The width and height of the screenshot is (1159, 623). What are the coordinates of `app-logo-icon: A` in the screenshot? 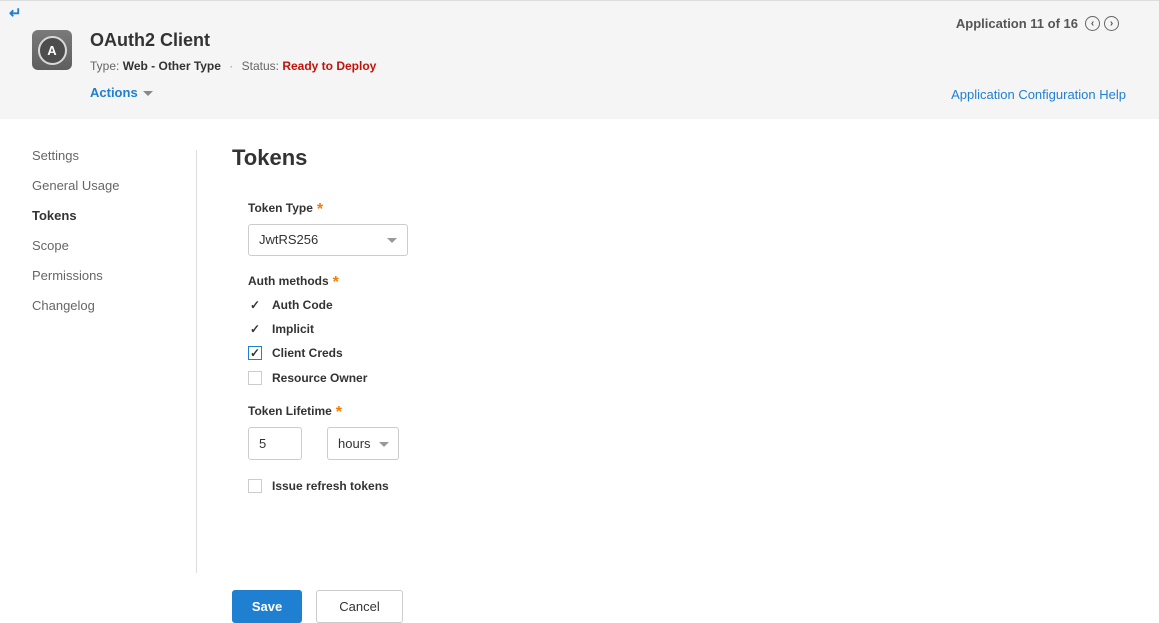 It's located at (52, 50).